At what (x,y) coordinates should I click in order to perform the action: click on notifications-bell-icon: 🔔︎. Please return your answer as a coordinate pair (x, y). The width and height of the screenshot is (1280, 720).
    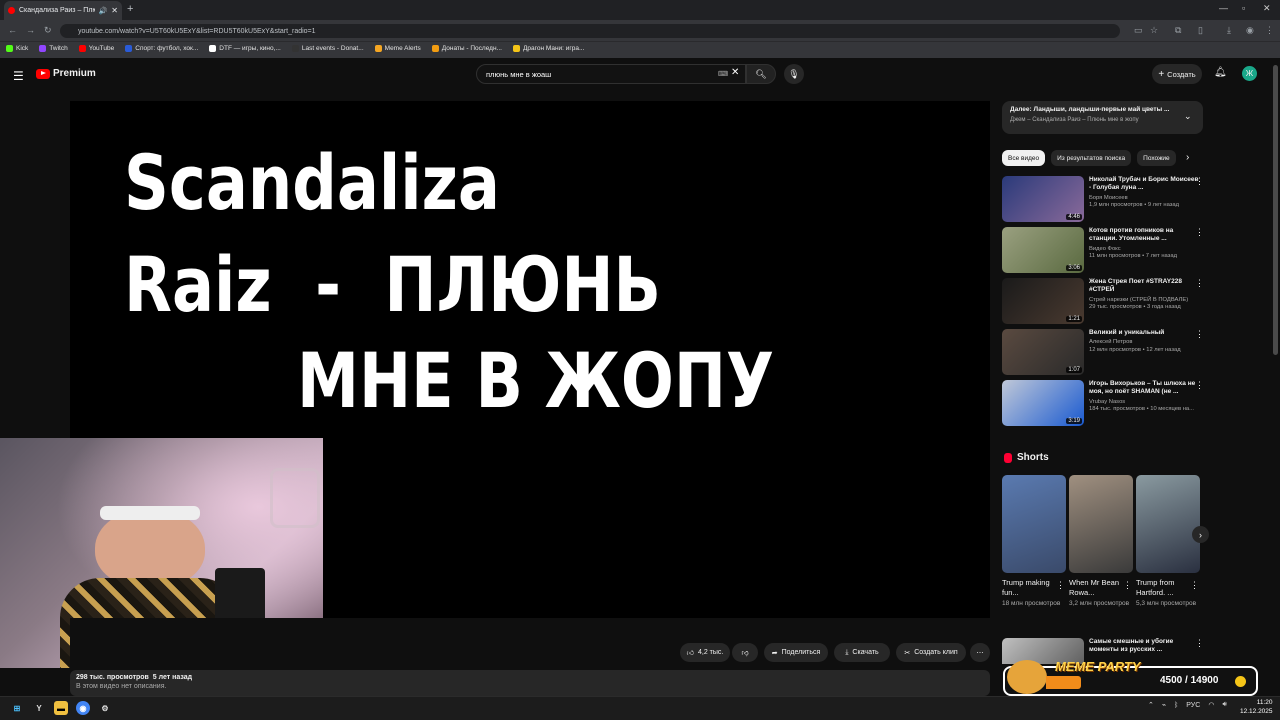
    Looking at the image, I should click on (1220, 72).